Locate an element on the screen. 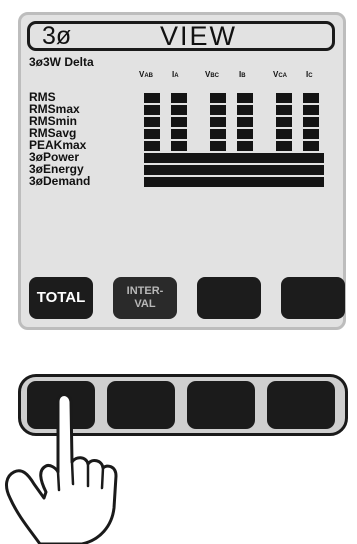 The image size is (357, 544). softkey-interval: INTER- VAL is located at coordinates (145, 298).